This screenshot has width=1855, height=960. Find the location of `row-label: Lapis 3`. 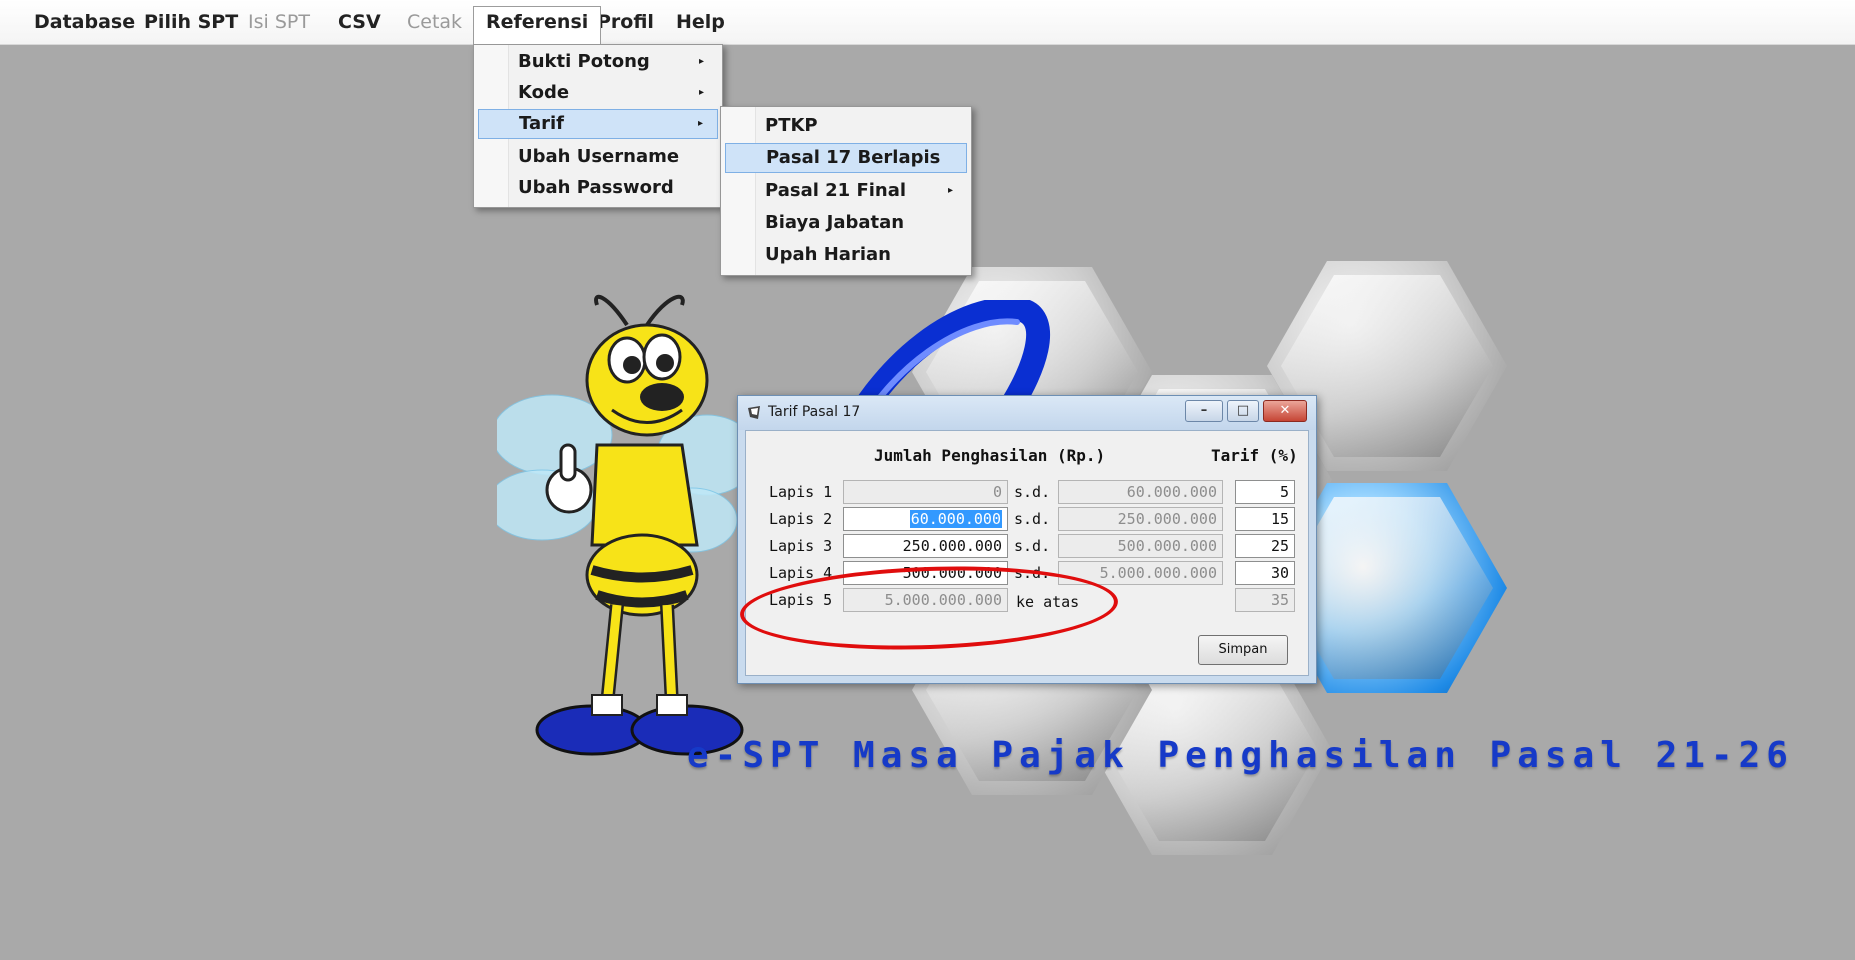

row-label: Lapis 3 is located at coordinates (801, 546).